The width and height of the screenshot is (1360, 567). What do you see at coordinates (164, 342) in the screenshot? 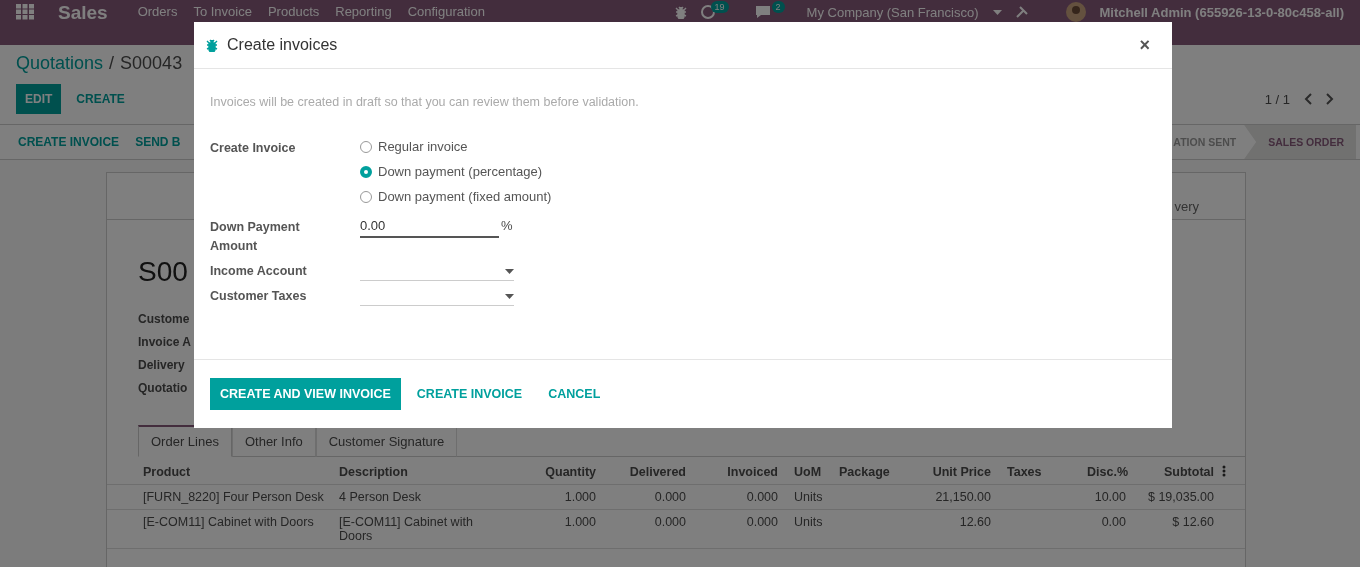
I see `field-label: Invoice A` at bounding box center [164, 342].